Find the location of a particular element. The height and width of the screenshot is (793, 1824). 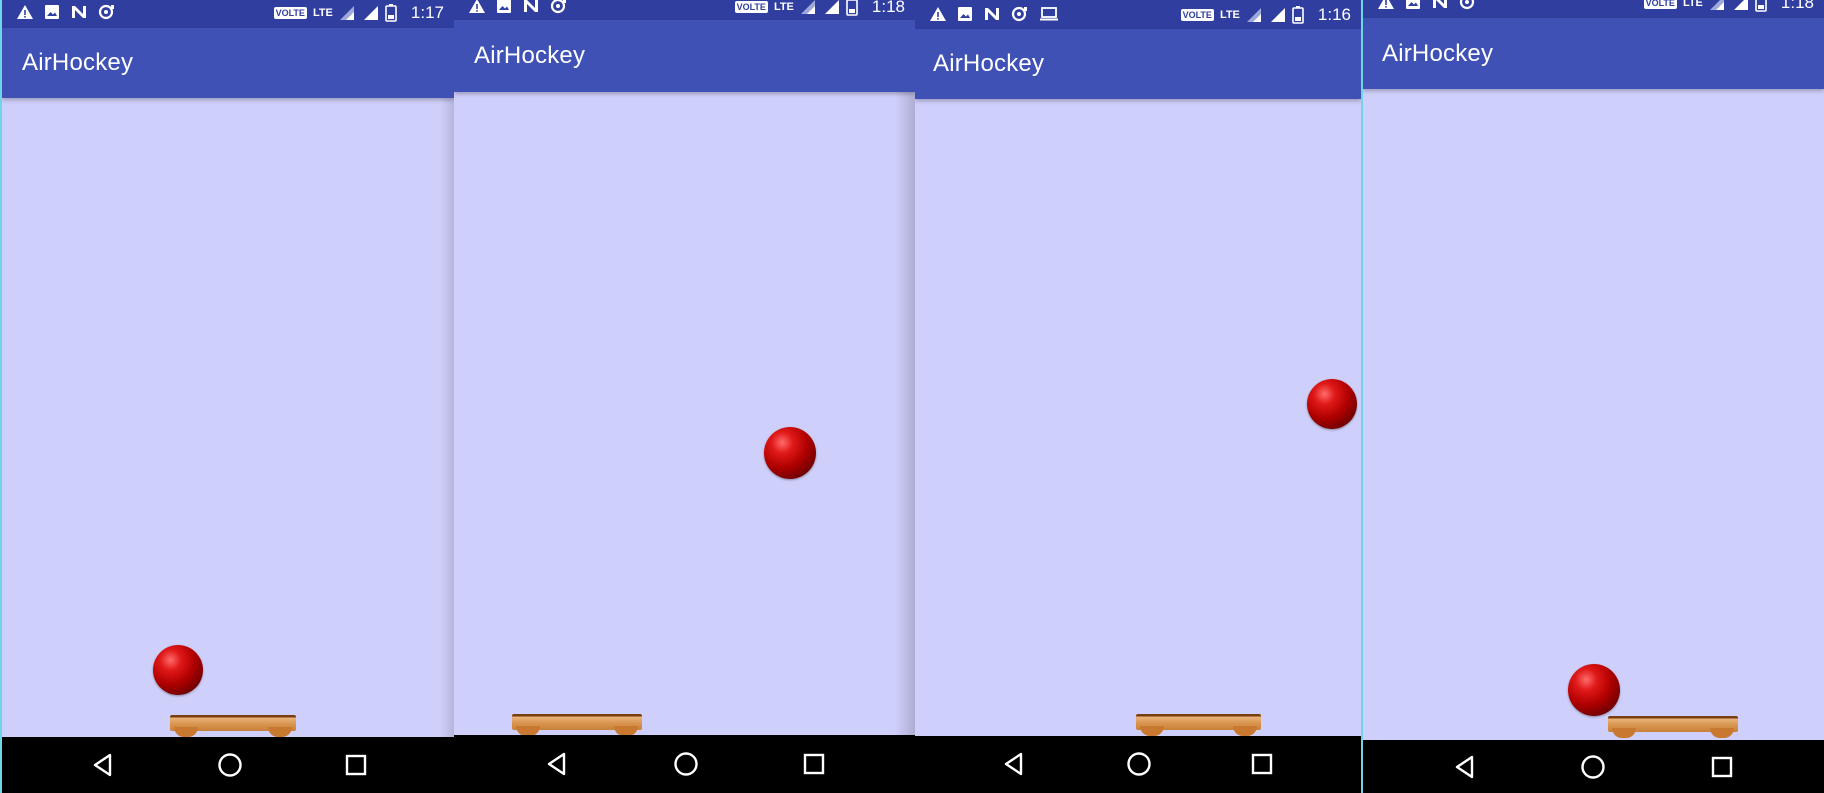

laptop-icon is located at coordinates (1049, 14).